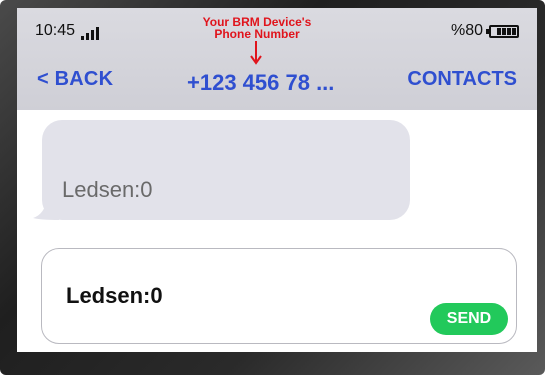 The image size is (545, 375). I want to click on phone-number-annotation: Your BRM Device's Phone Number, so click(257, 28).